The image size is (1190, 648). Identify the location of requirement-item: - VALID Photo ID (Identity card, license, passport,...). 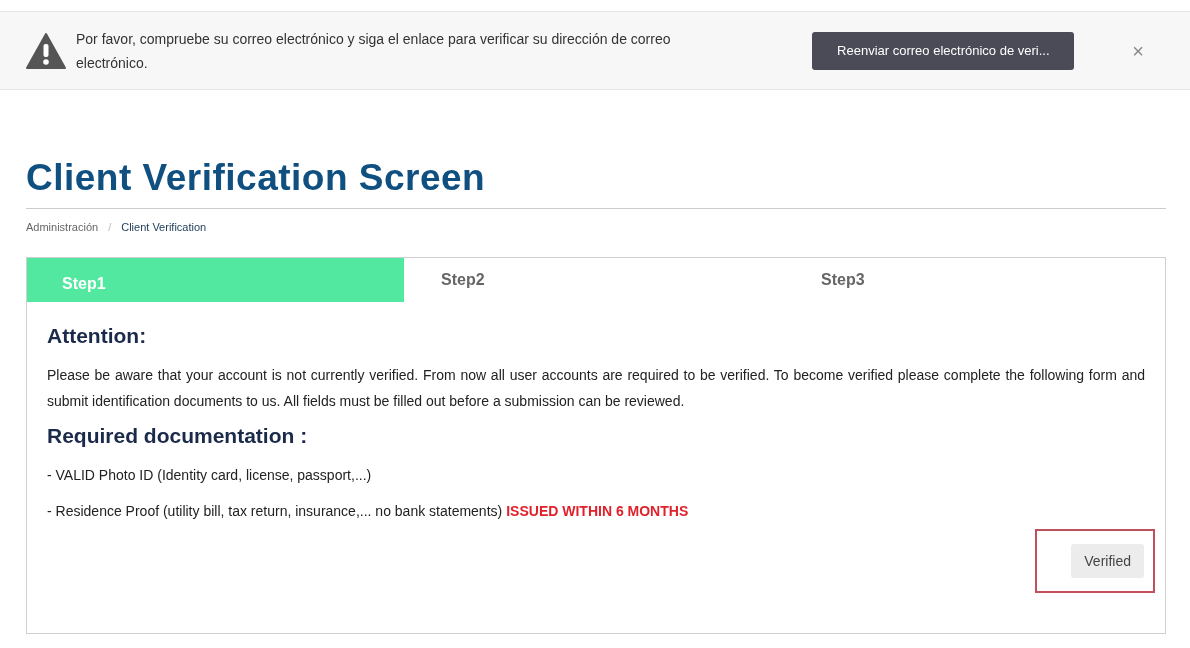
(209, 475).